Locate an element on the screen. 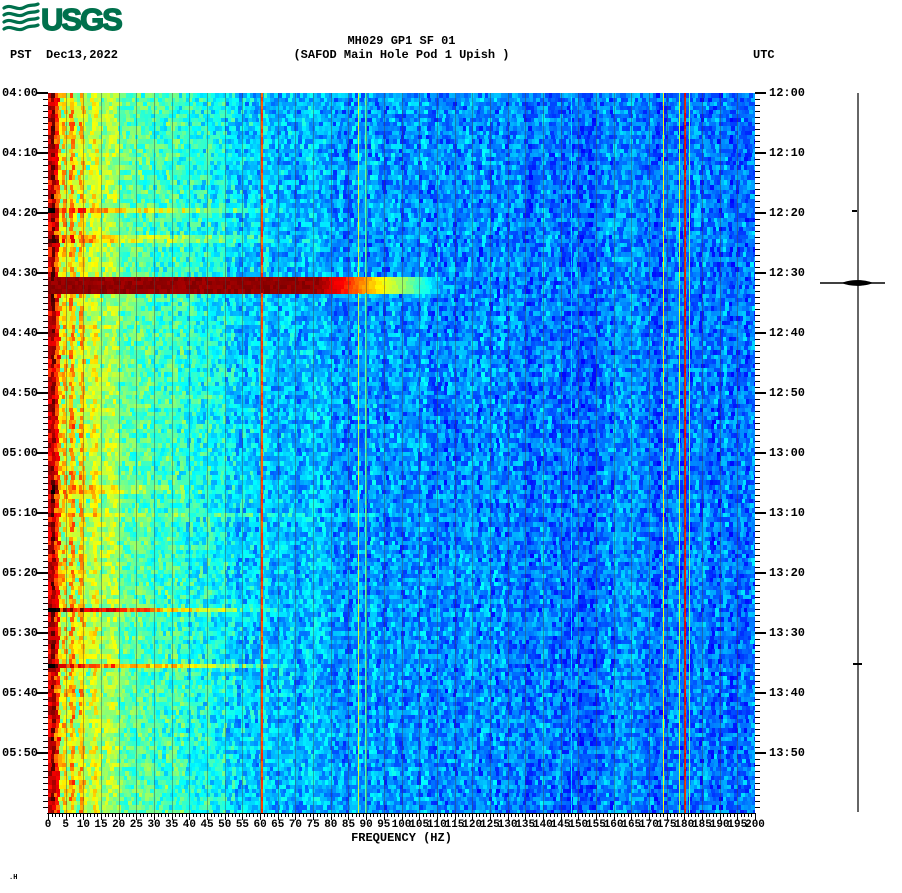  right-time-tick-label: 12:30 is located at coordinates (787, 273).